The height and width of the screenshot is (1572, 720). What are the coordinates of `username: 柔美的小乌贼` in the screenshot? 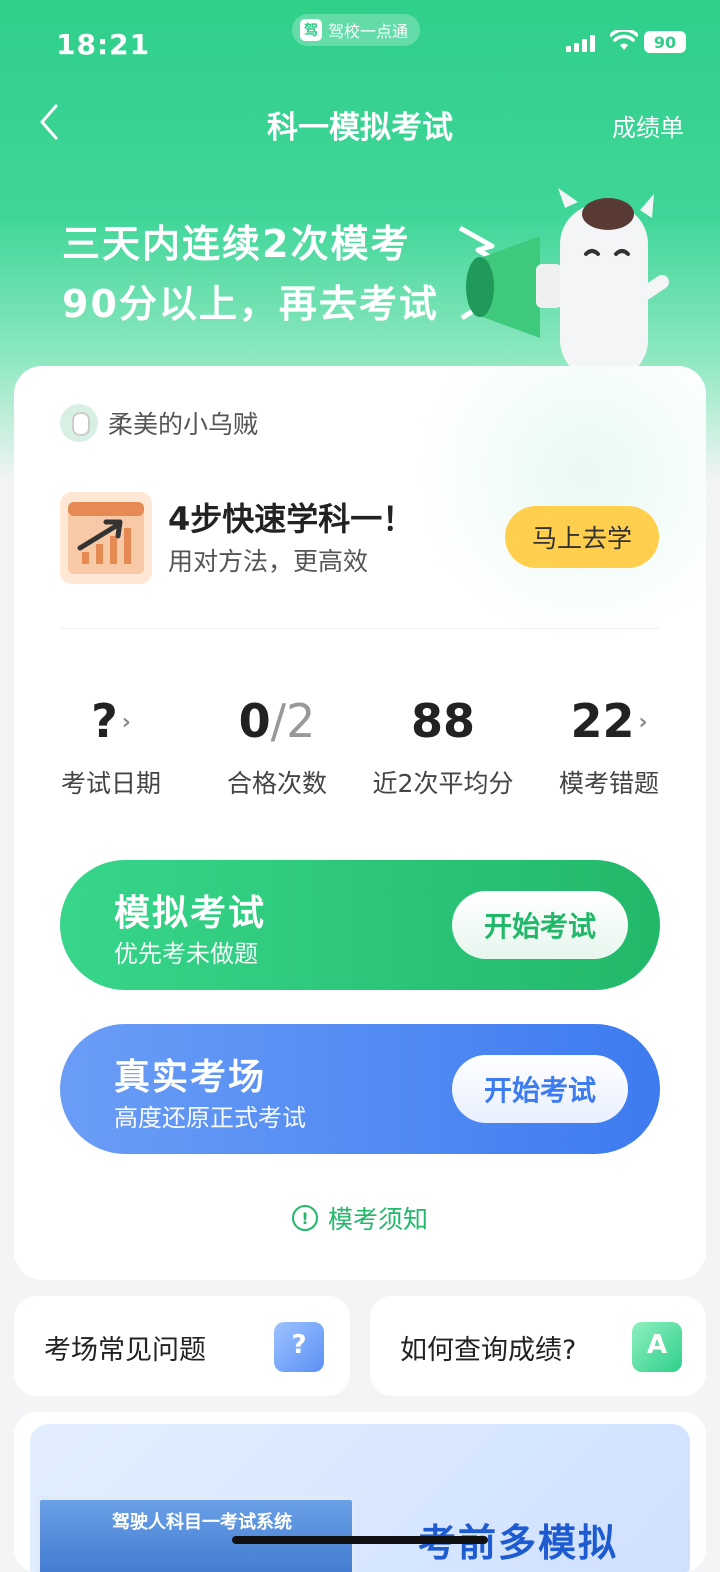 It's located at (183, 424).